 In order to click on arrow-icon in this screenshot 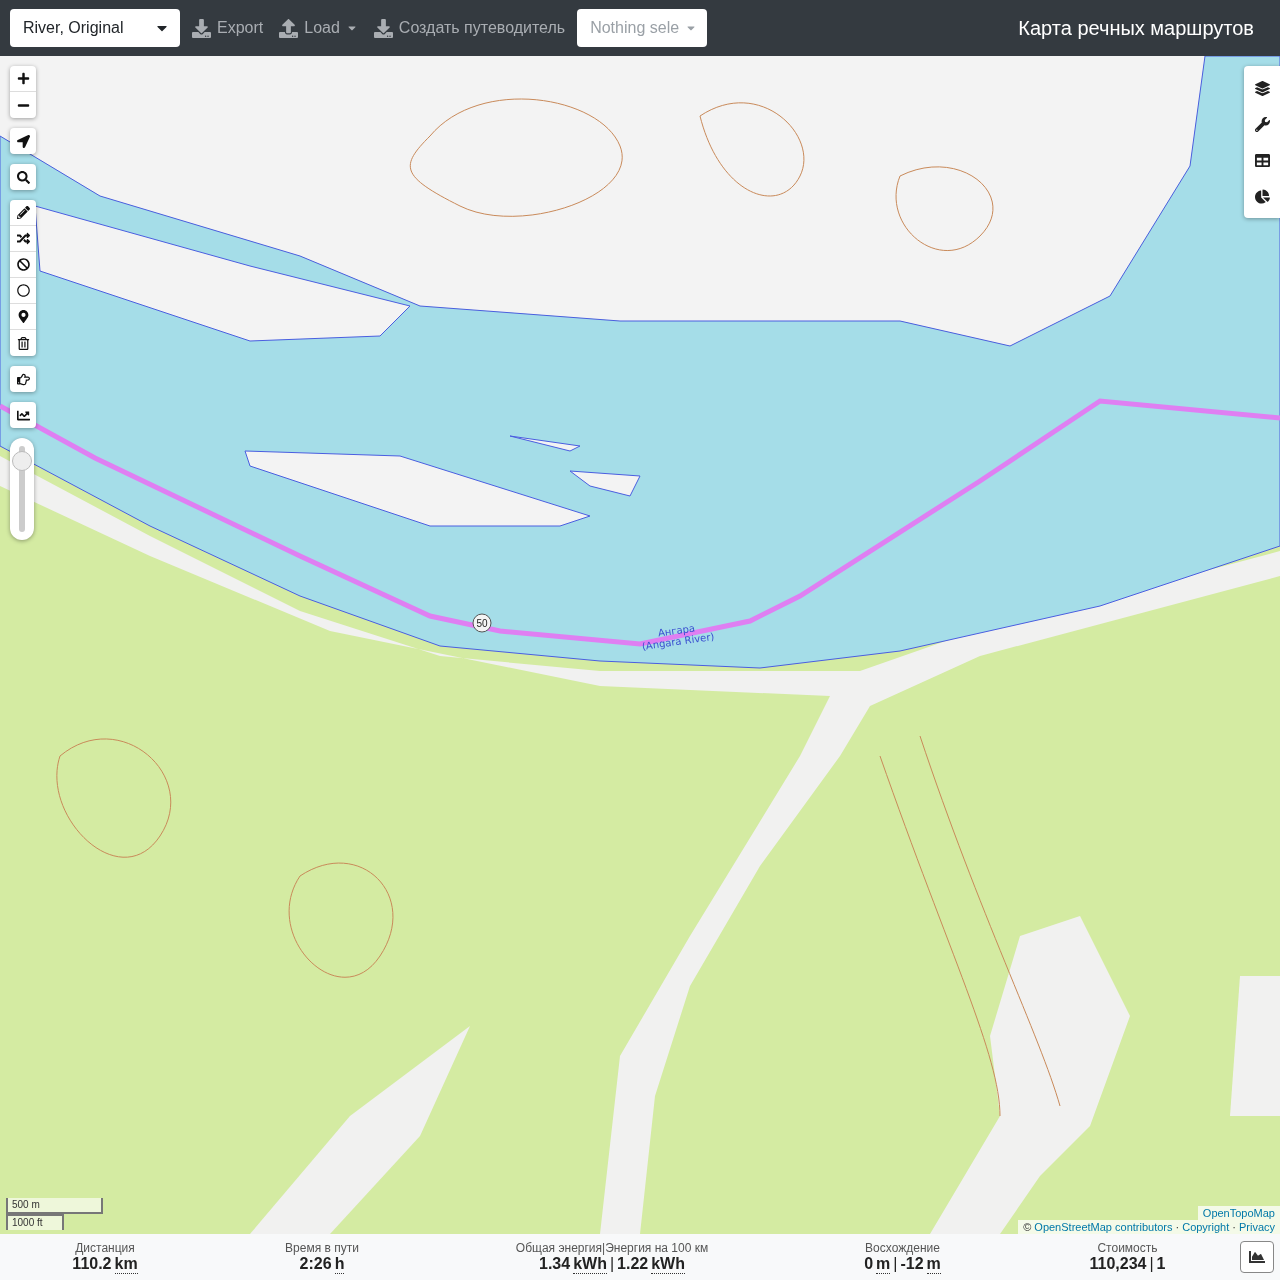, I will do `click(23, 141)`.